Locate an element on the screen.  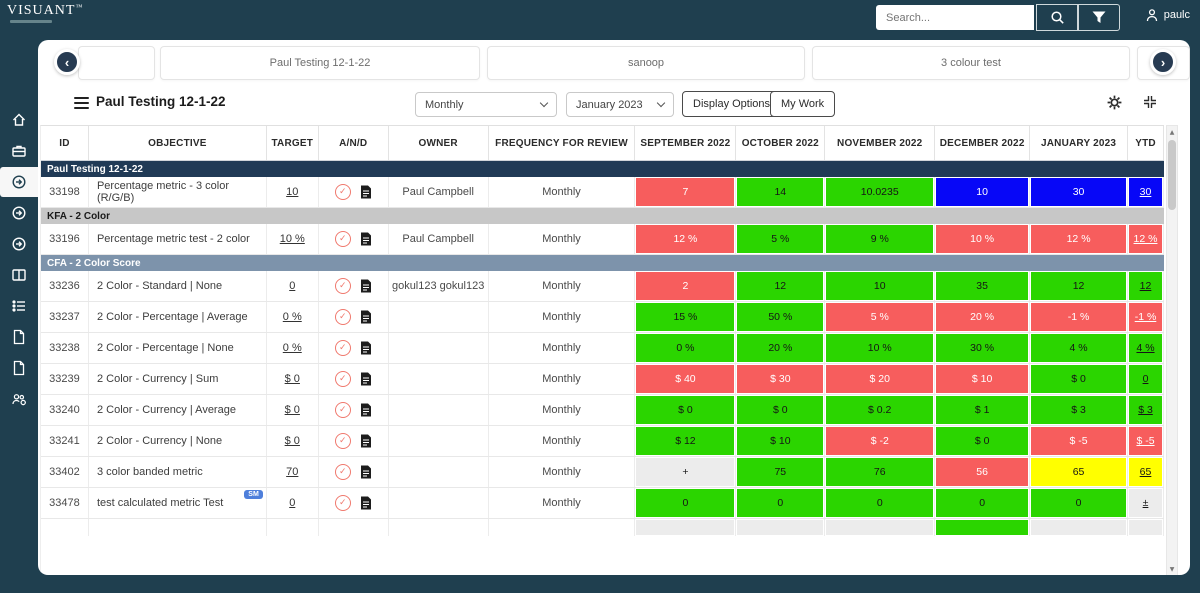
sidebar-item-goals is located at coordinates (19, 213).